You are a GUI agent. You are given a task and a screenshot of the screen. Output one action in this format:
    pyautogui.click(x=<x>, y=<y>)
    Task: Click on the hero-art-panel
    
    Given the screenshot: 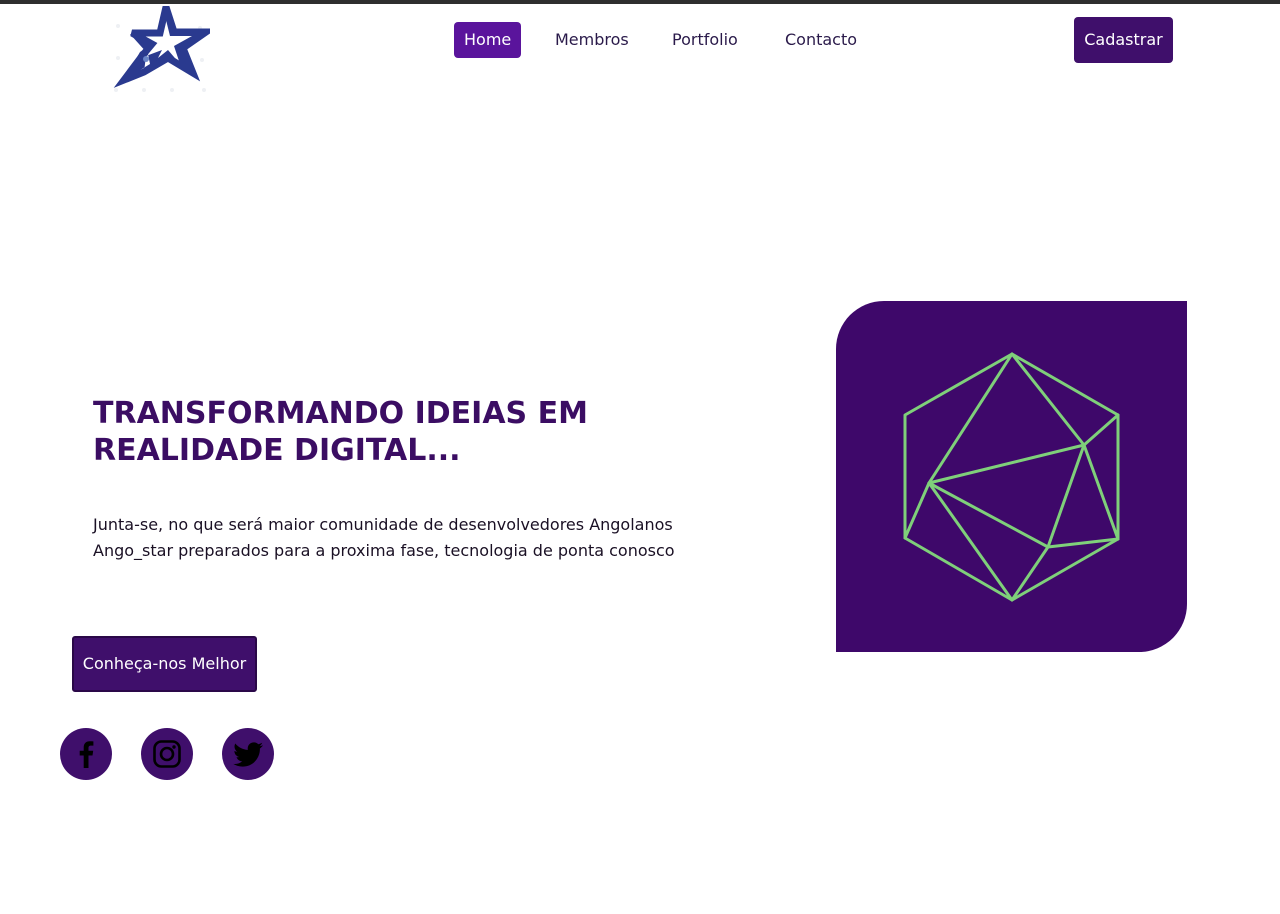 What is the action you would take?
    pyautogui.click(x=1011, y=476)
    